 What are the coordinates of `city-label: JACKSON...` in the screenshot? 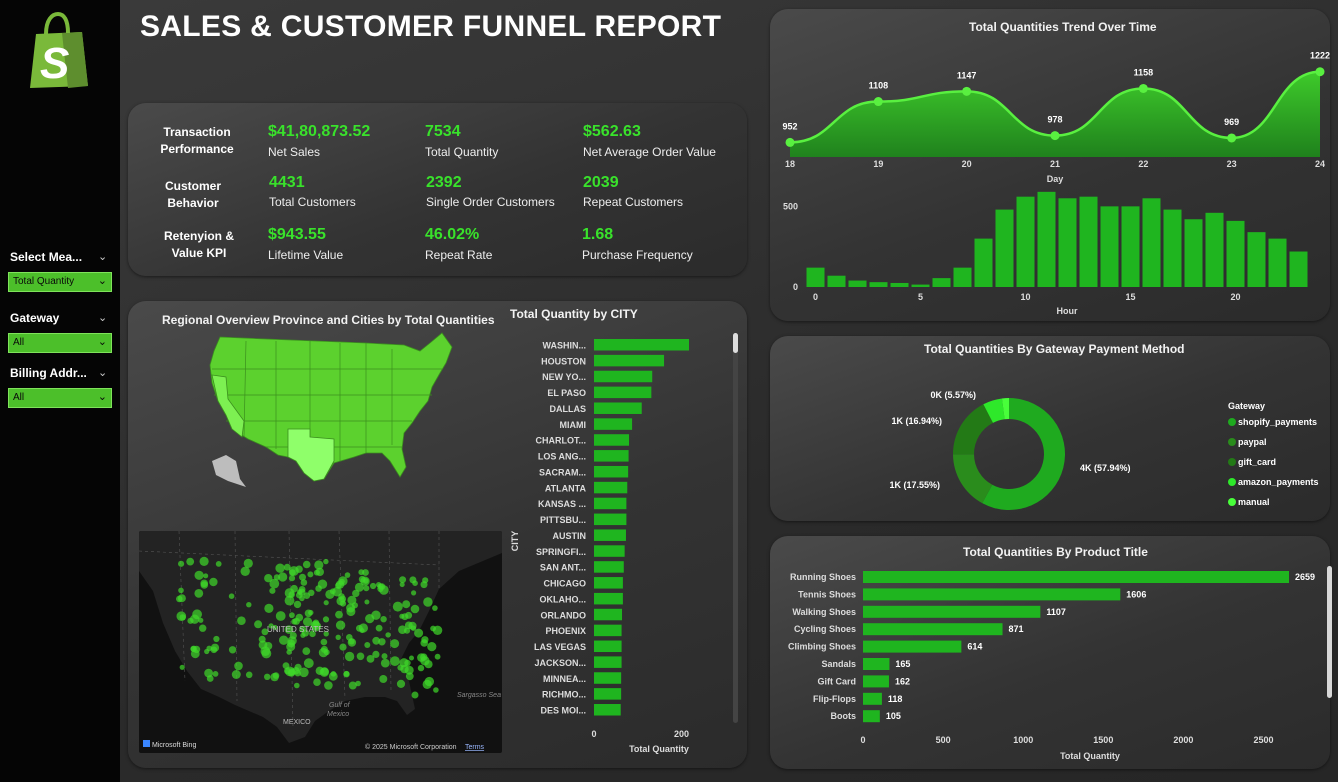 It's located at (560, 663).